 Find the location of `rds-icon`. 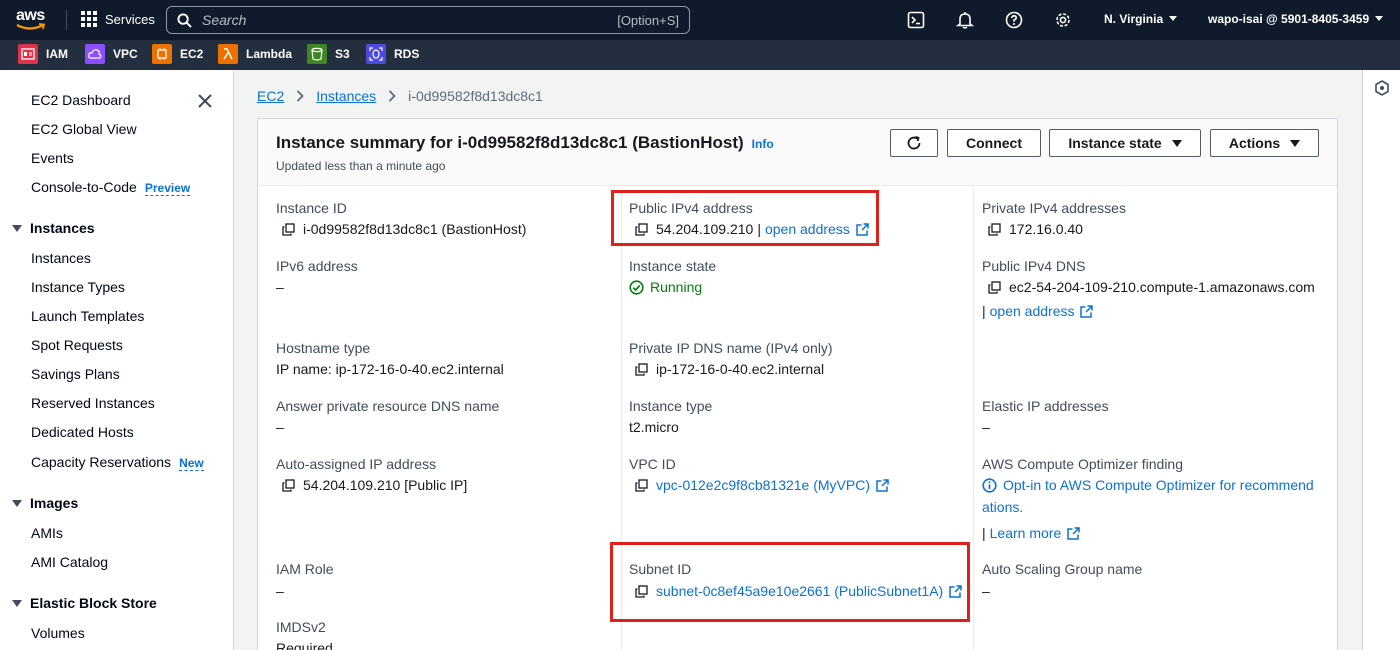

rds-icon is located at coordinates (376, 54).